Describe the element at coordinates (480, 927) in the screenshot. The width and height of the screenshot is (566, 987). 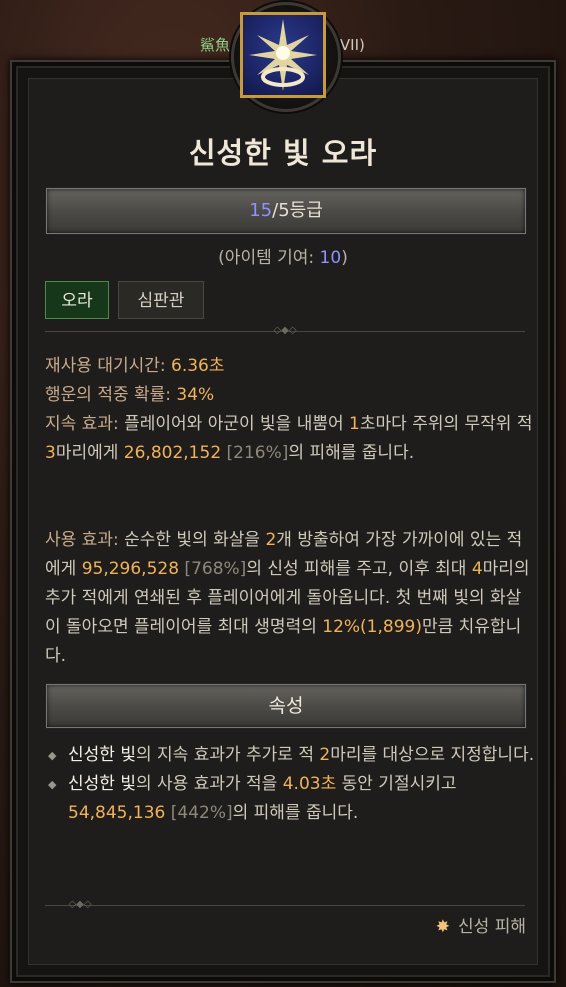
I see `damage-type: ✸ 신성 피해` at that location.